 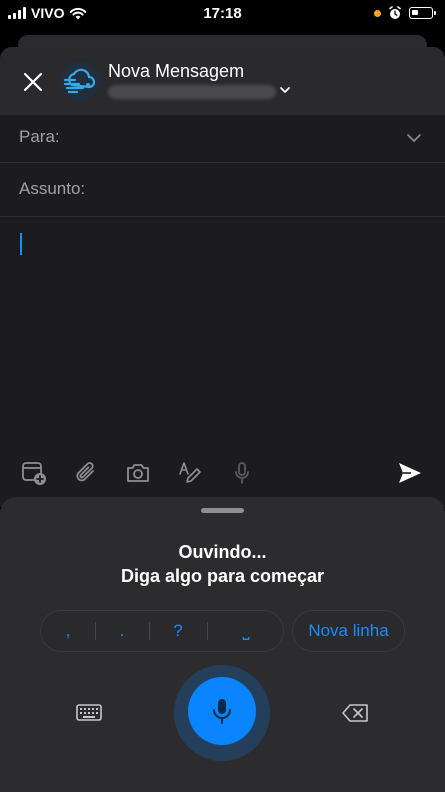 I want to click on dictation-status: Ouvindo... Diga algo para começar, so click(x=222, y=564).